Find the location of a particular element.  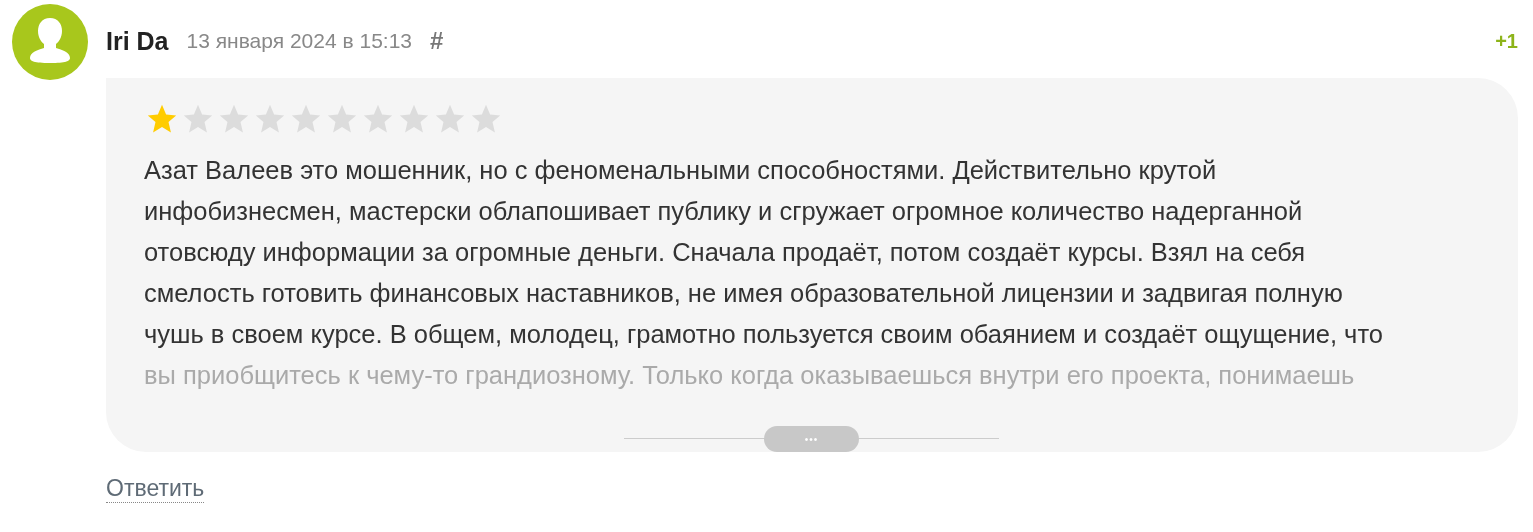

reply-link: Ответить is located at coordinates (155, 488).